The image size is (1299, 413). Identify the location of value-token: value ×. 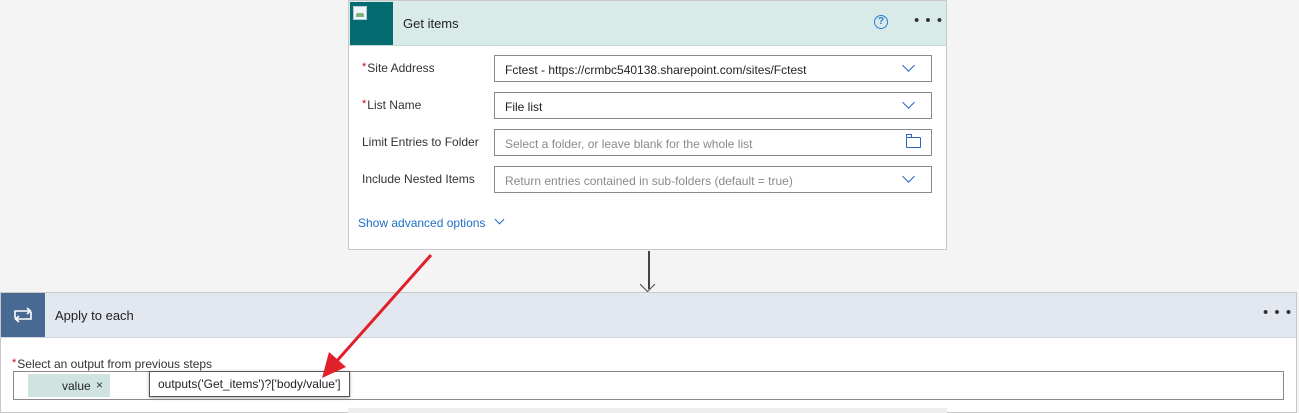
(69, 385).